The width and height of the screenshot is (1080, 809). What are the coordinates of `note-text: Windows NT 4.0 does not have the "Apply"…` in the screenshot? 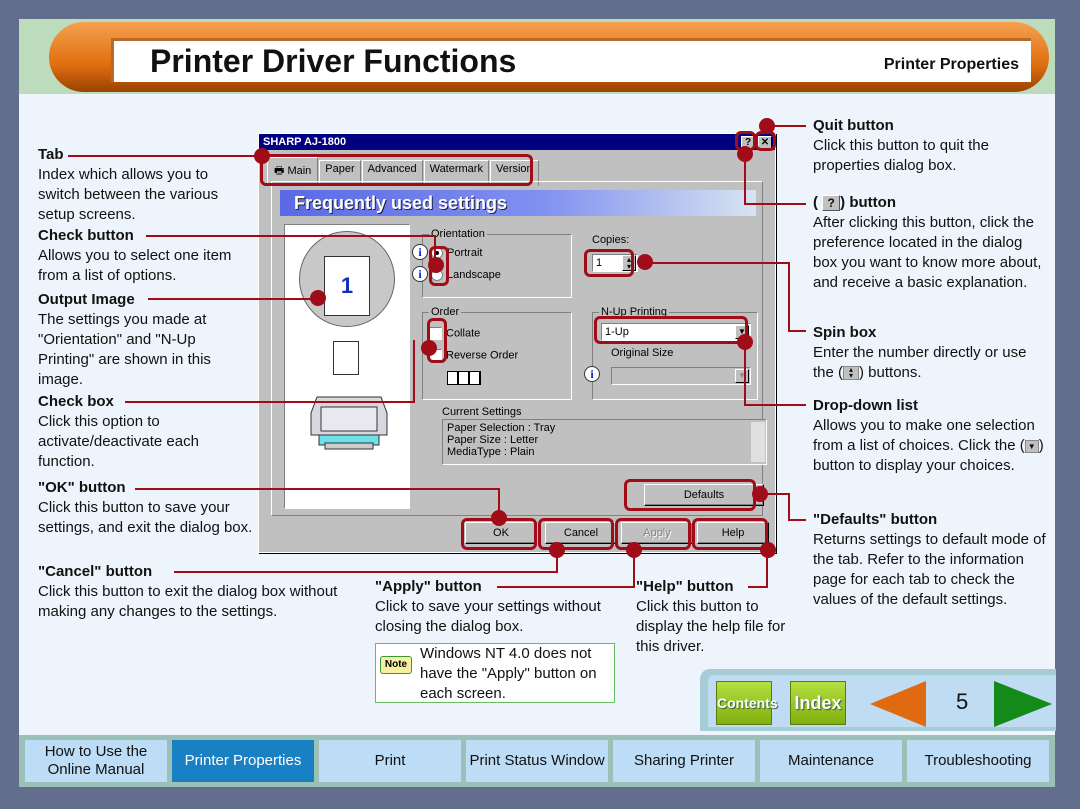 It's located at (508, 673).